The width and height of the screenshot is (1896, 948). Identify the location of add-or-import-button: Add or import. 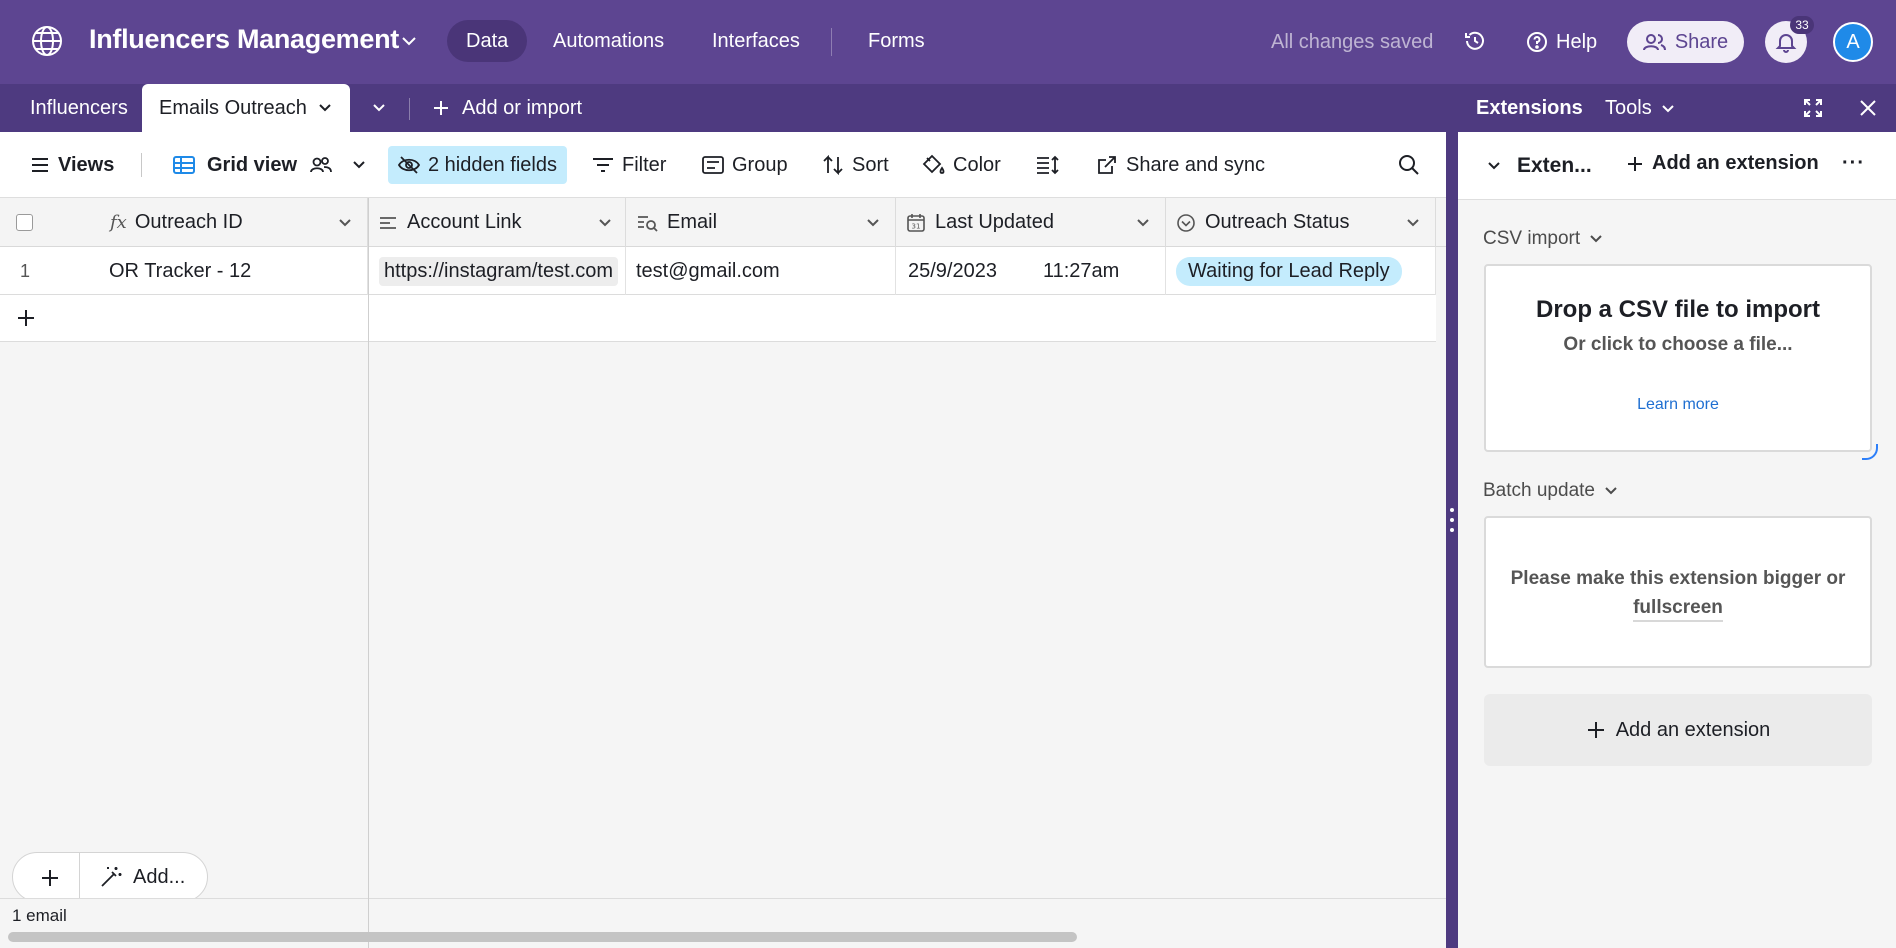
(507, 108).